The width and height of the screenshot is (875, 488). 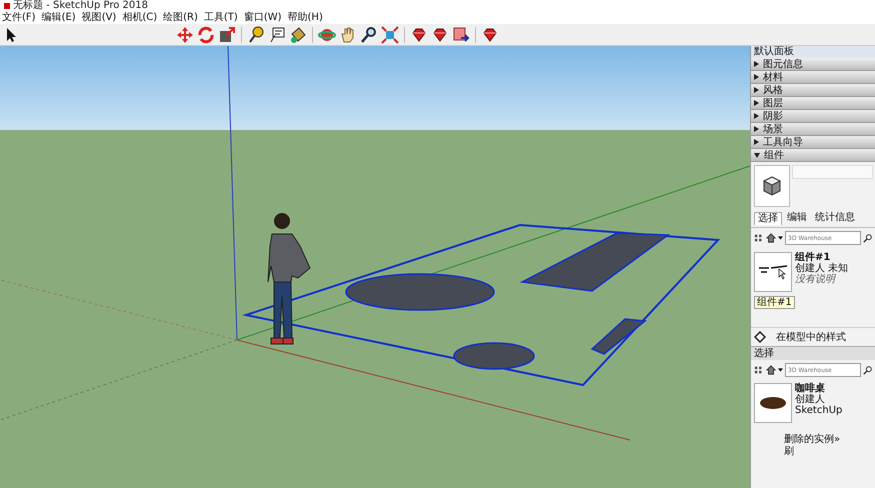 I want to click on paint-bucket-icon, so click(x=298, y=35).